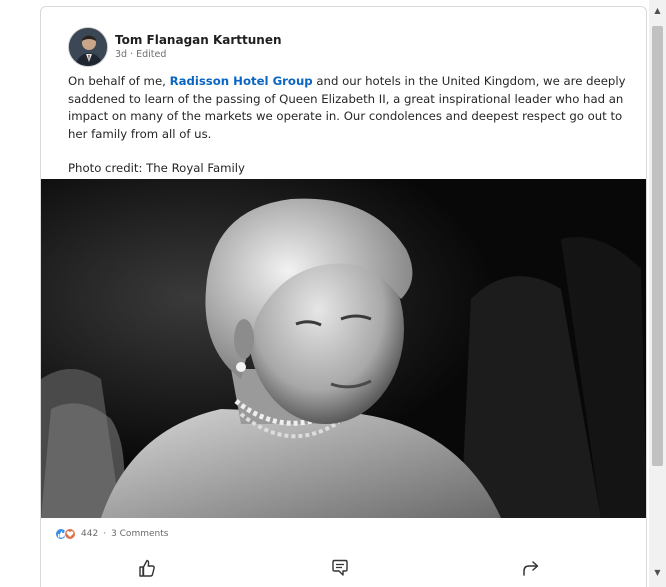 The width and height of the screenshot is (666, 587). I want to click on vertical-scrollbar: ▲ ▼, so click(657, 293).